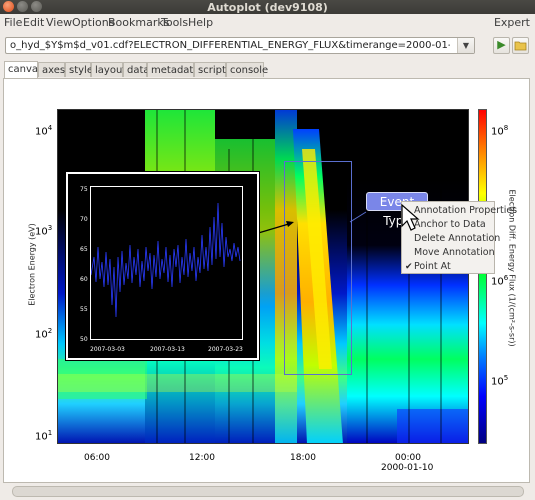  What do you see at coordinates (84, 219) in the screenshot?
I see `inset-y-tick: 70` at bounding box center [84, 219].